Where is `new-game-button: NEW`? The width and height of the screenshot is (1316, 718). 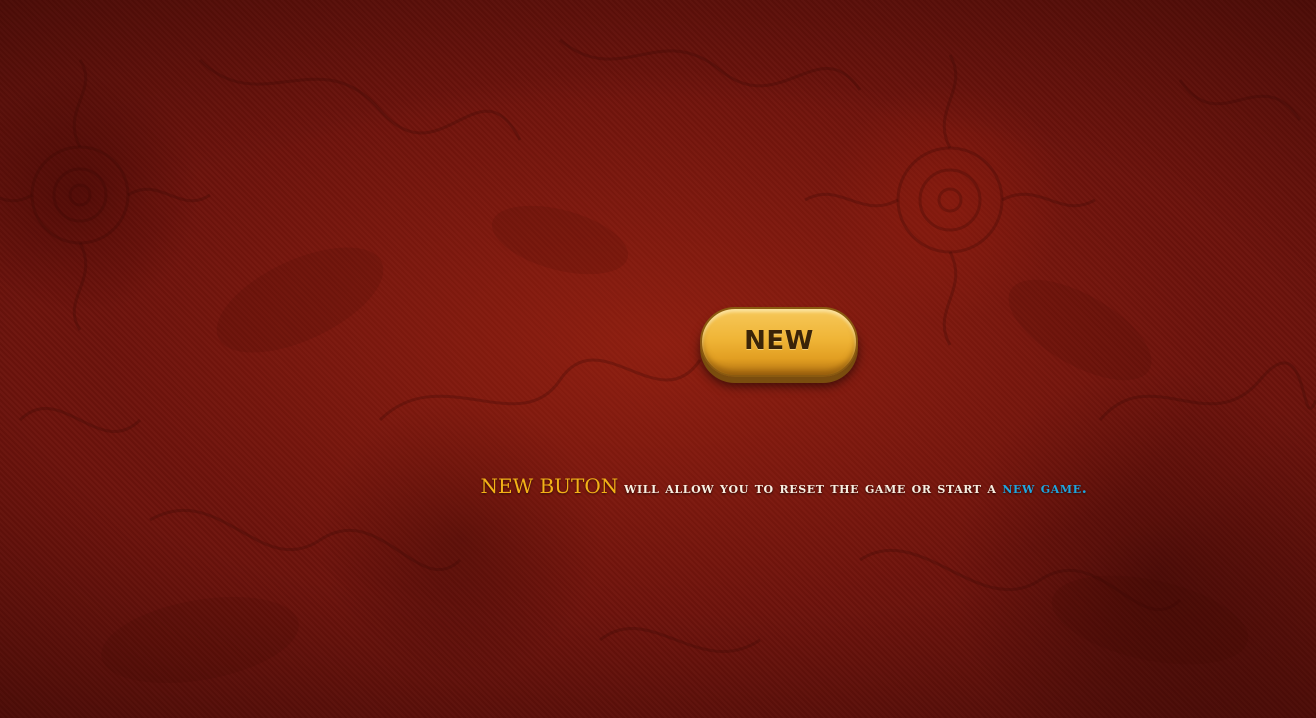 new-game-button: NEW is located at coordinates (779, 342).